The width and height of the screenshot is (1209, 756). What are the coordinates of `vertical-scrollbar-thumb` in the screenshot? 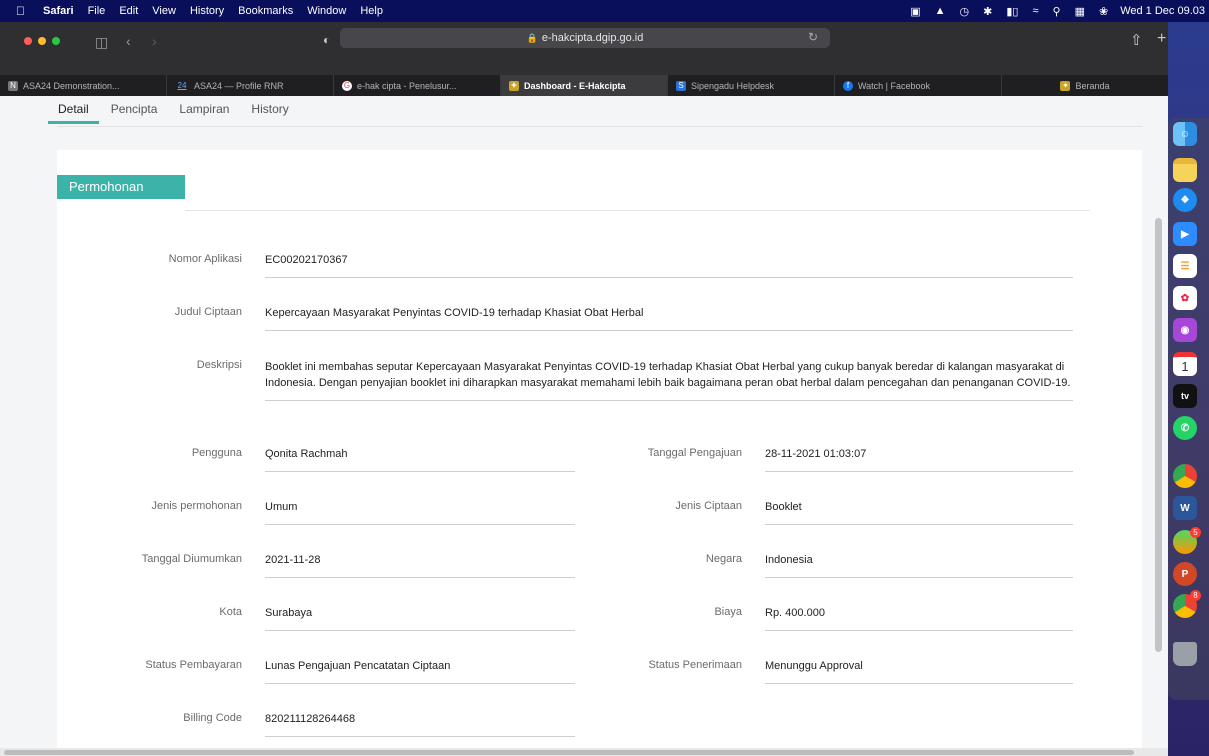 It's located at (1158, 435).